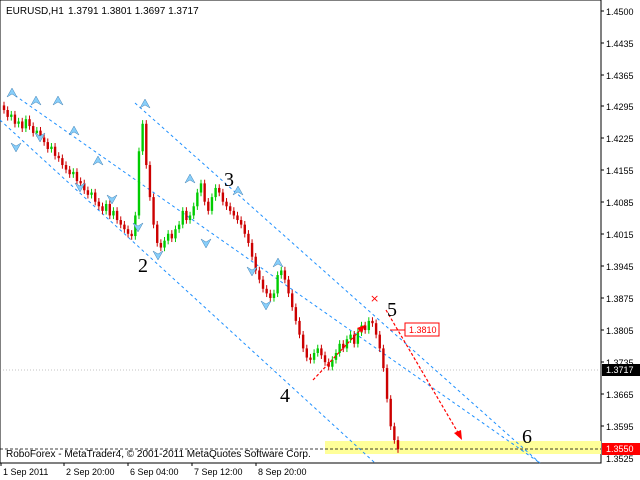  What do you see at coordinates (620, 449) in the screenshot?
I see `target-price-label: 1.3550` at bounding box center [620, 449].